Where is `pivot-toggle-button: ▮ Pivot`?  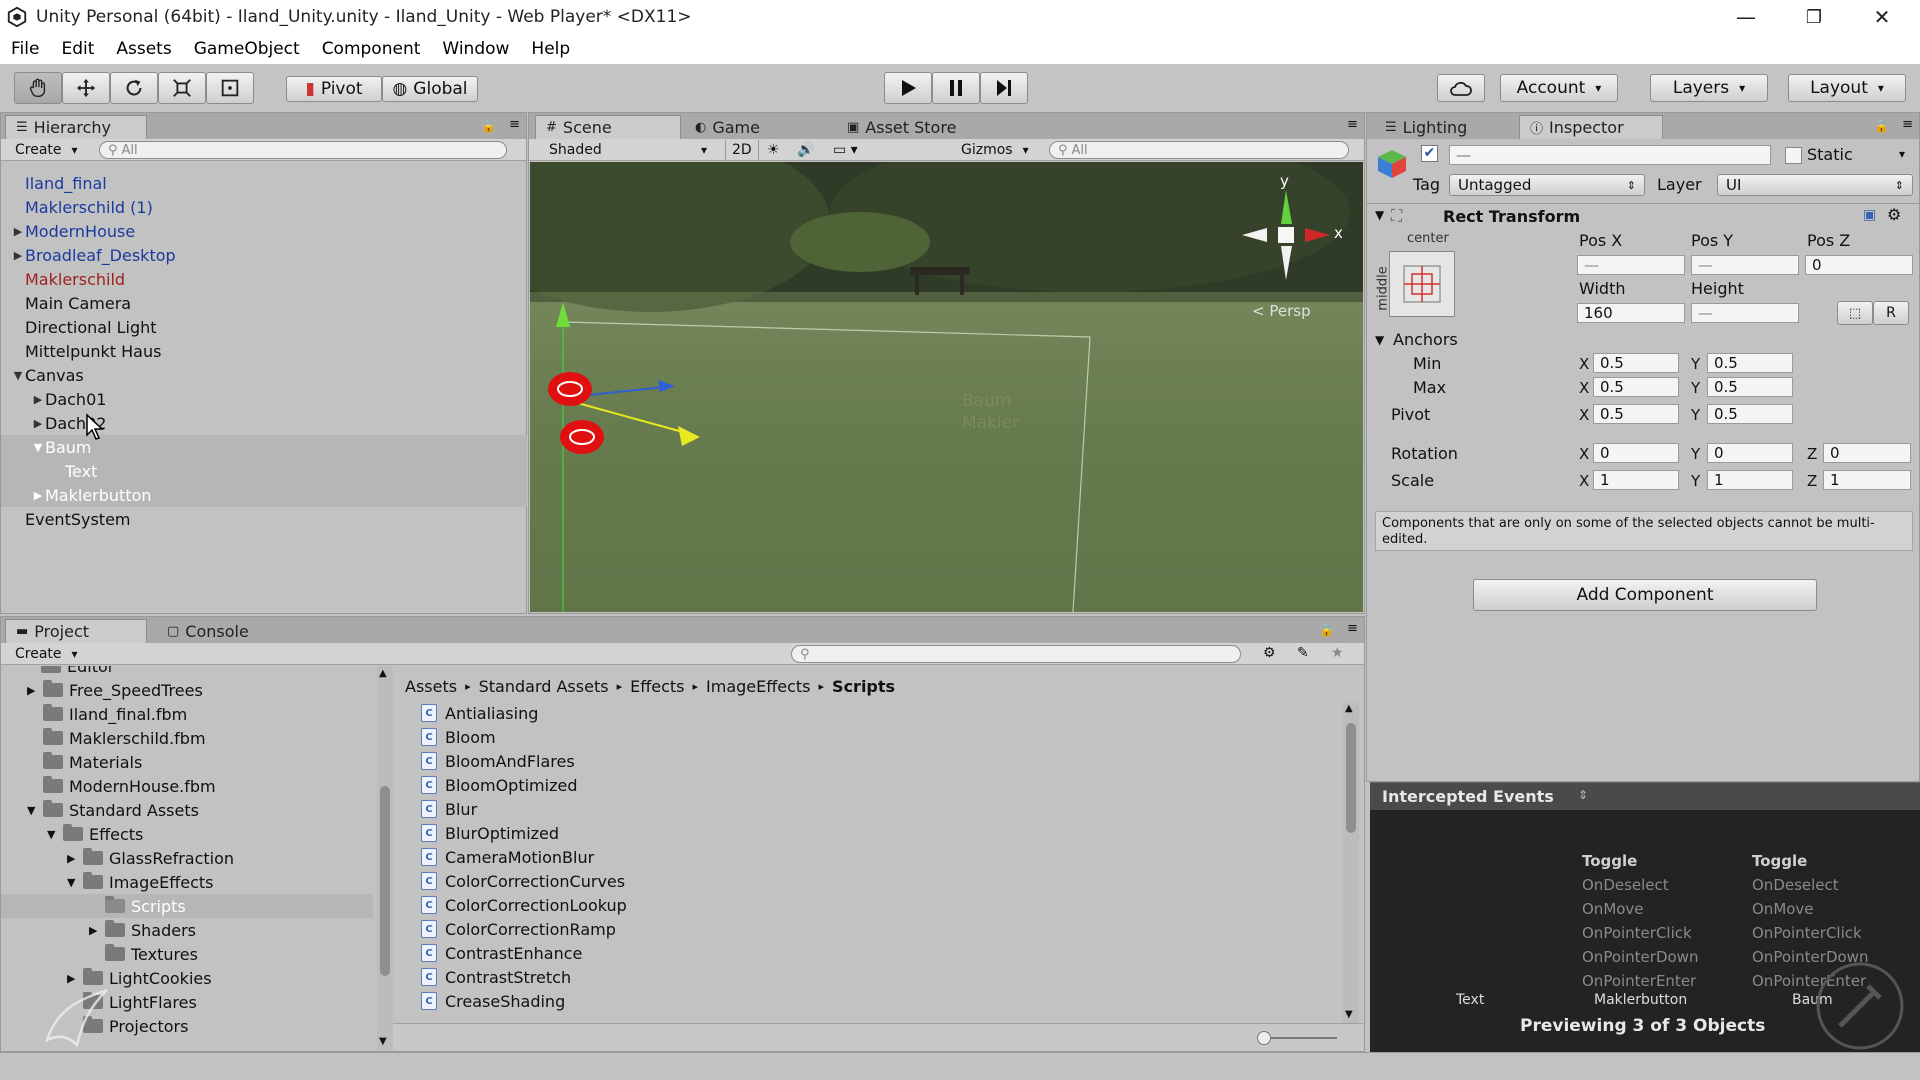 pivot-toggle-button: ▮ Pivot is located at coordinates (334, 89).